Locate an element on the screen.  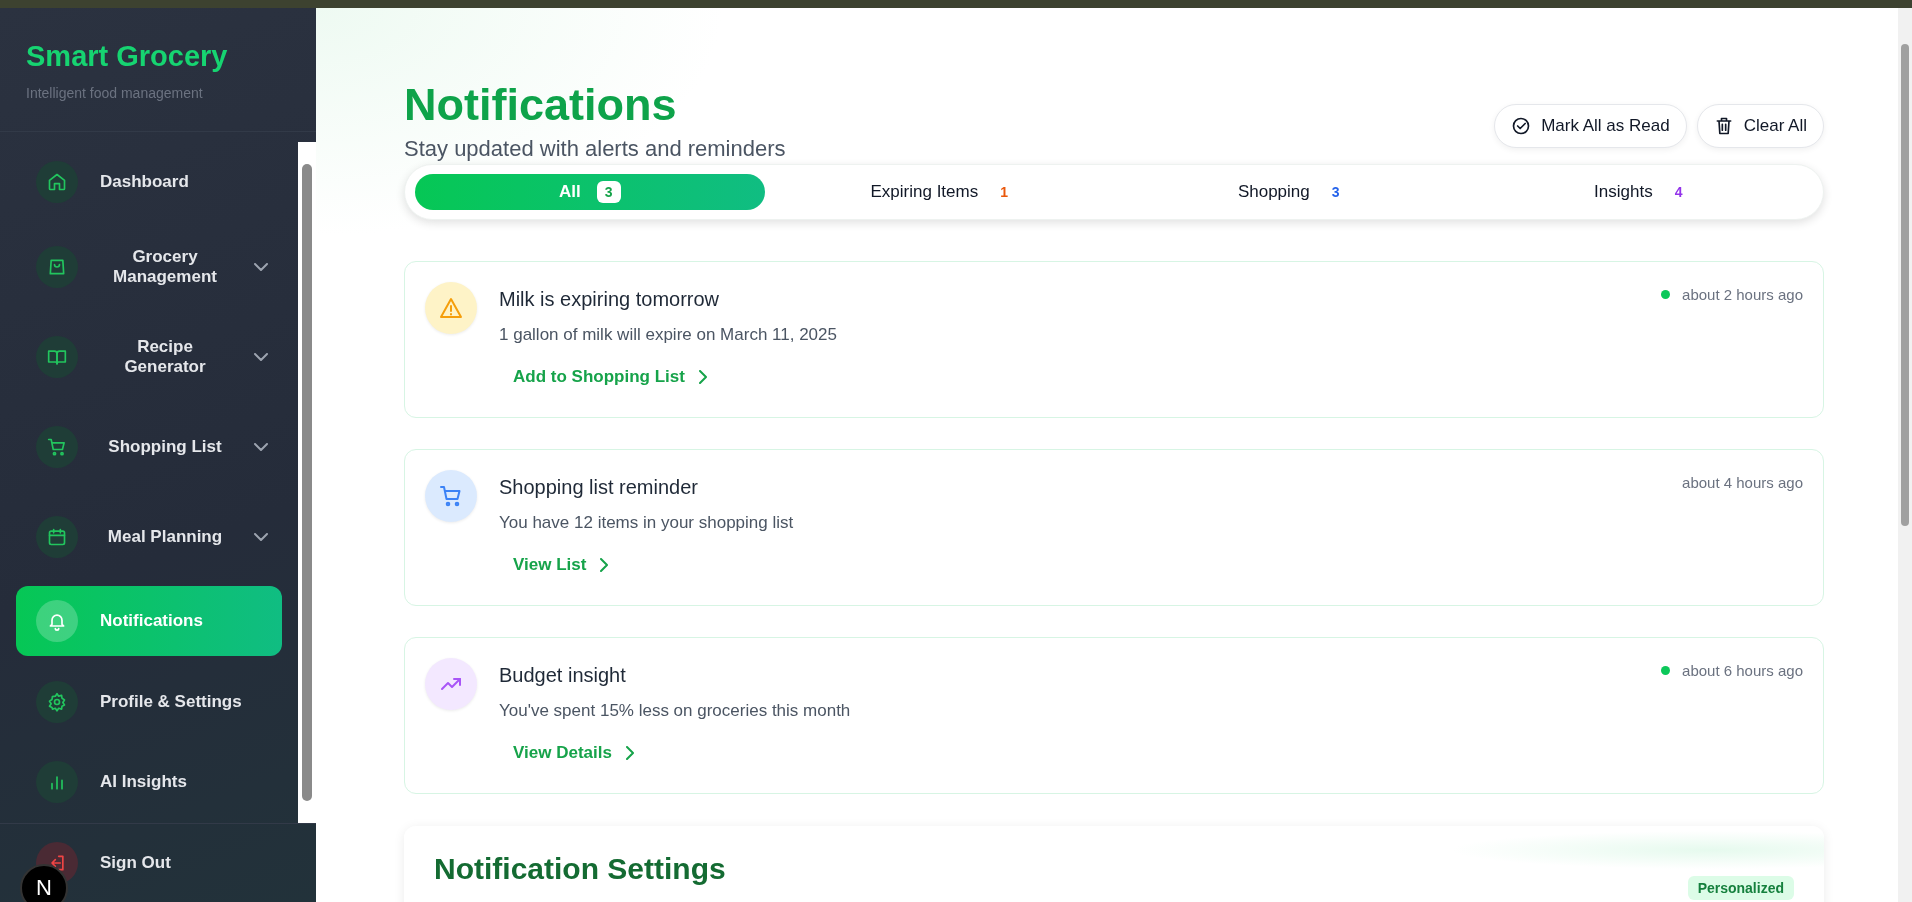
check-circle-icon is located at coordinates (1521, 125).